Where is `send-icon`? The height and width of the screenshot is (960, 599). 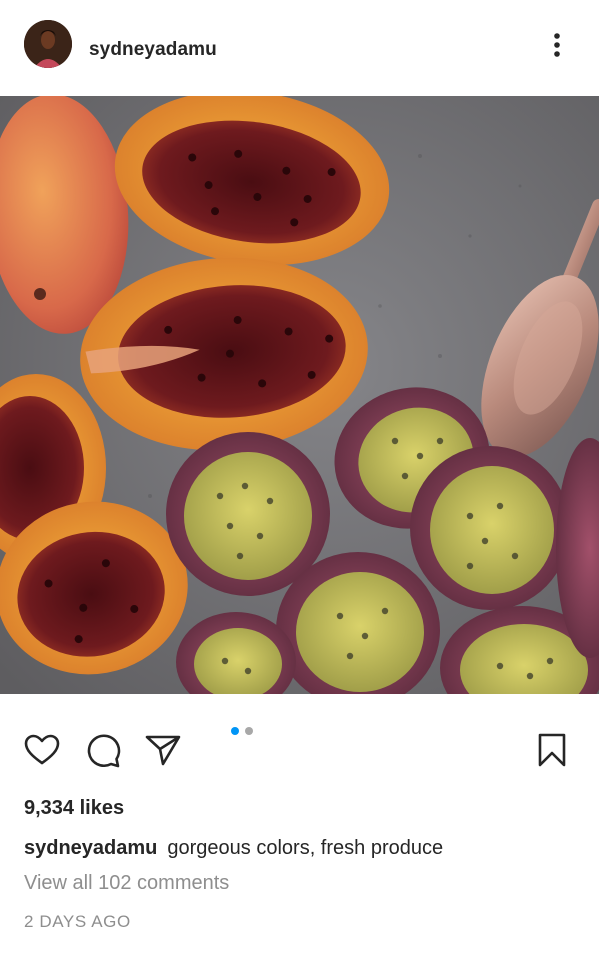 send-icon is located at coordinates (163, 750).